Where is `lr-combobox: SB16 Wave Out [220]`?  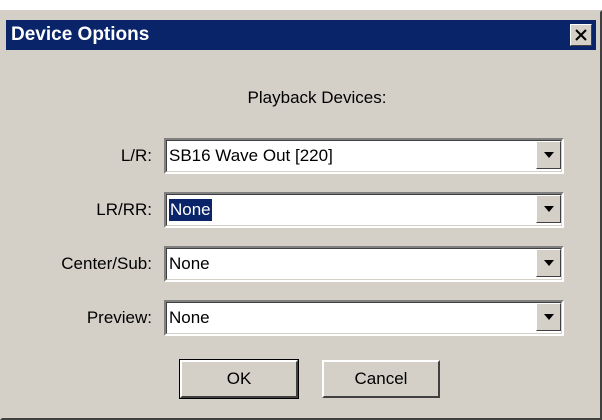 lr-combobox: SB16 Wave Out [220] is located at coordinates (364, 156).